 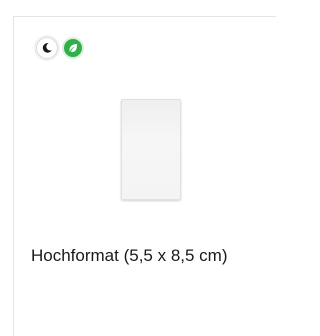 I want to click on leaf-icon, so click(x=73, y=48).